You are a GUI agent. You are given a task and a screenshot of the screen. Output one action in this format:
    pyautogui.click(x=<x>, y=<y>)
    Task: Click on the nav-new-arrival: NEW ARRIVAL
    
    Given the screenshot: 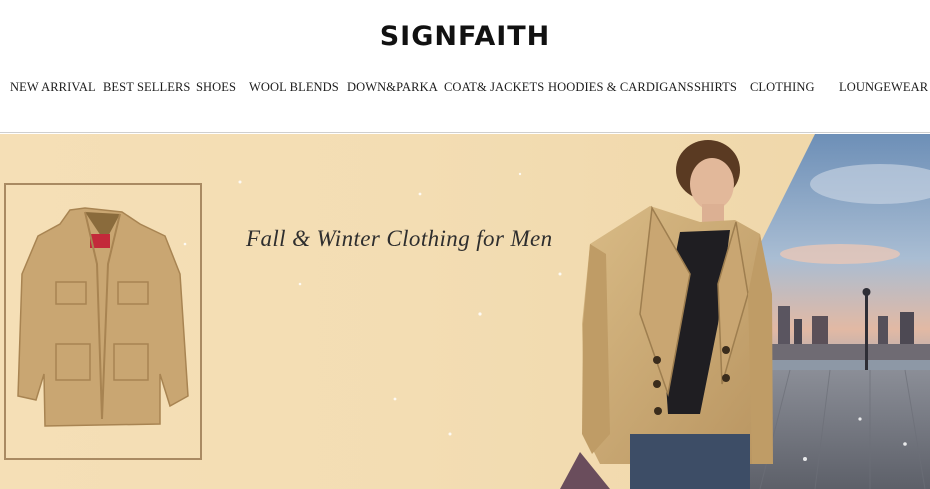 What is the action you would take?
    pyautogui.click(x=53, y=87)
    